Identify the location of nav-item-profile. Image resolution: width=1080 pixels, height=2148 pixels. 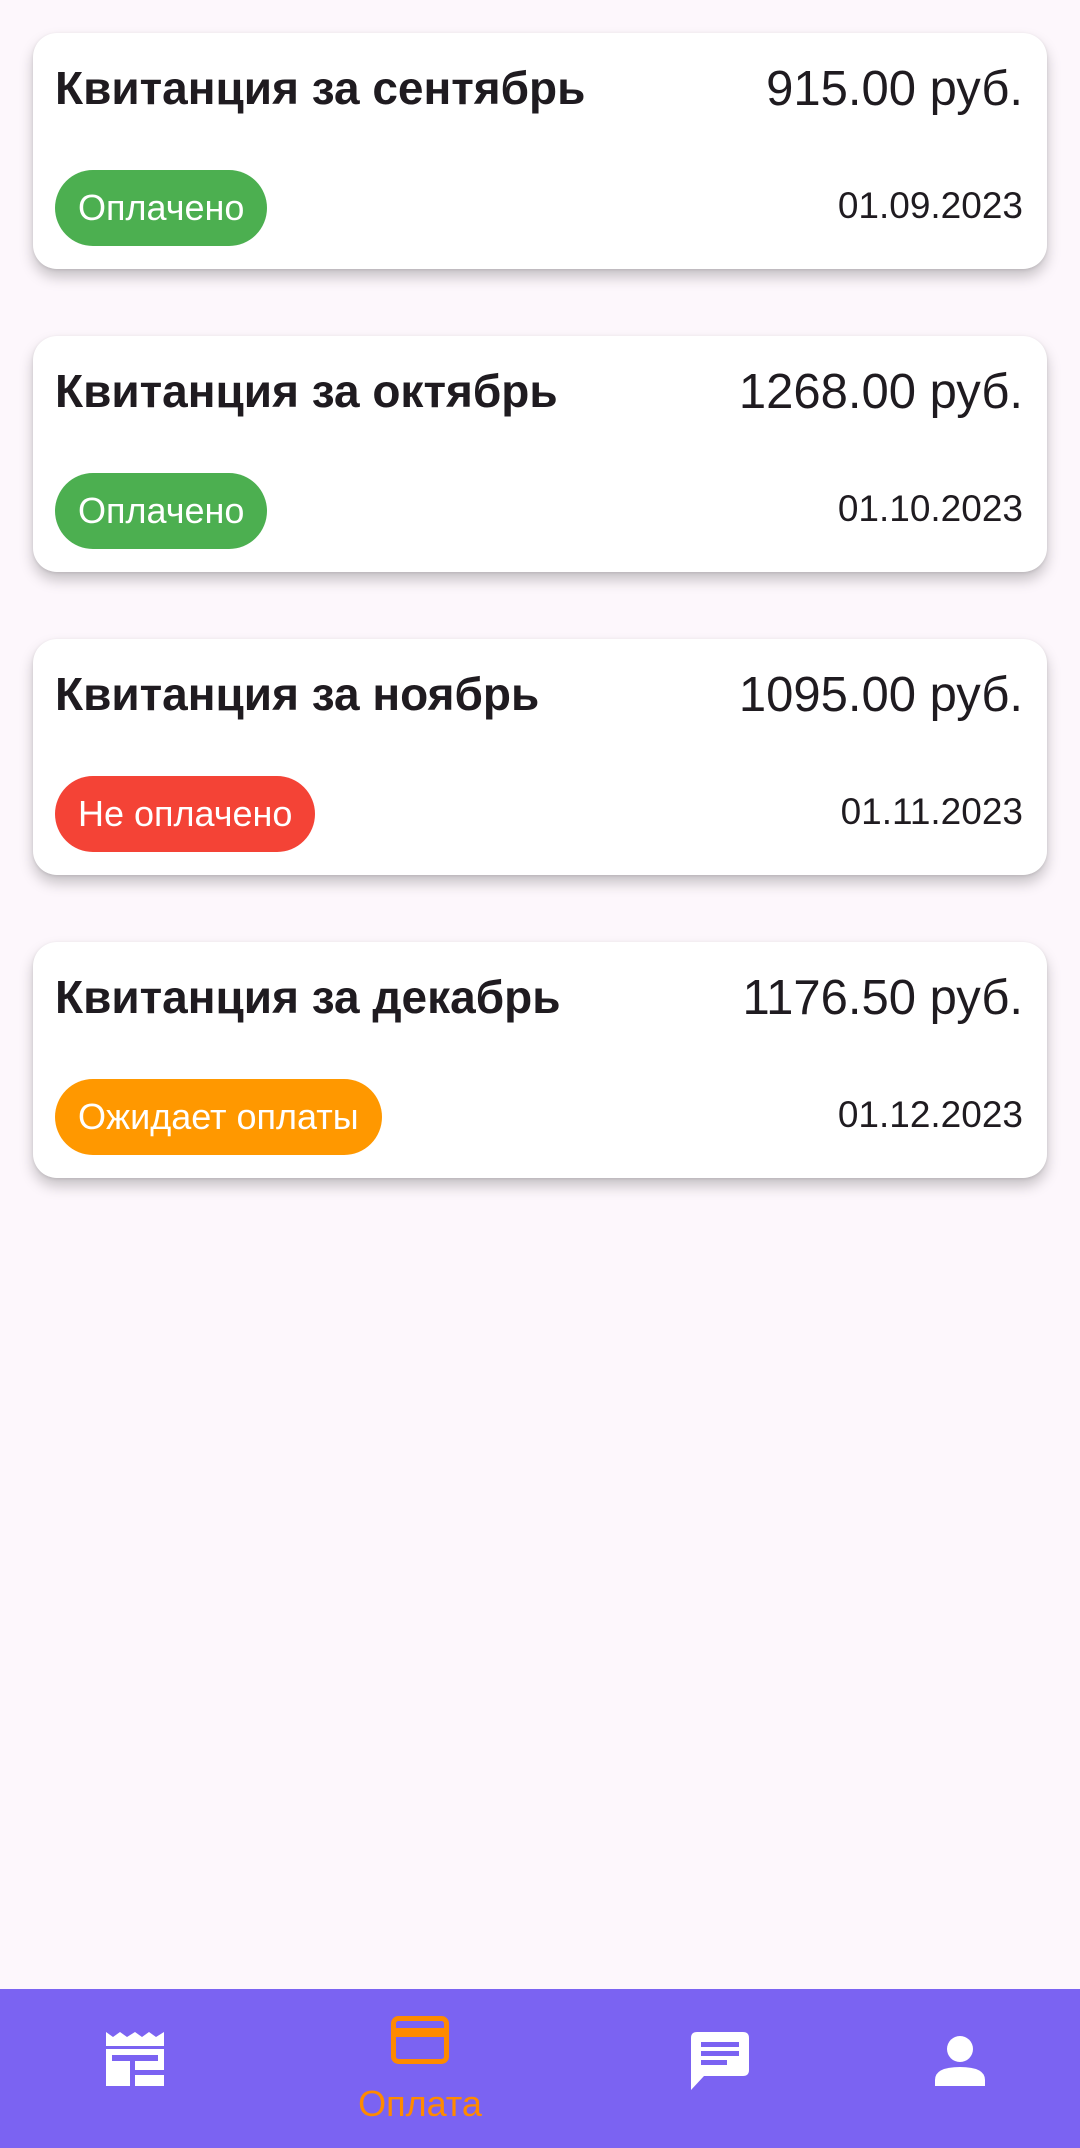
(952, 2068).